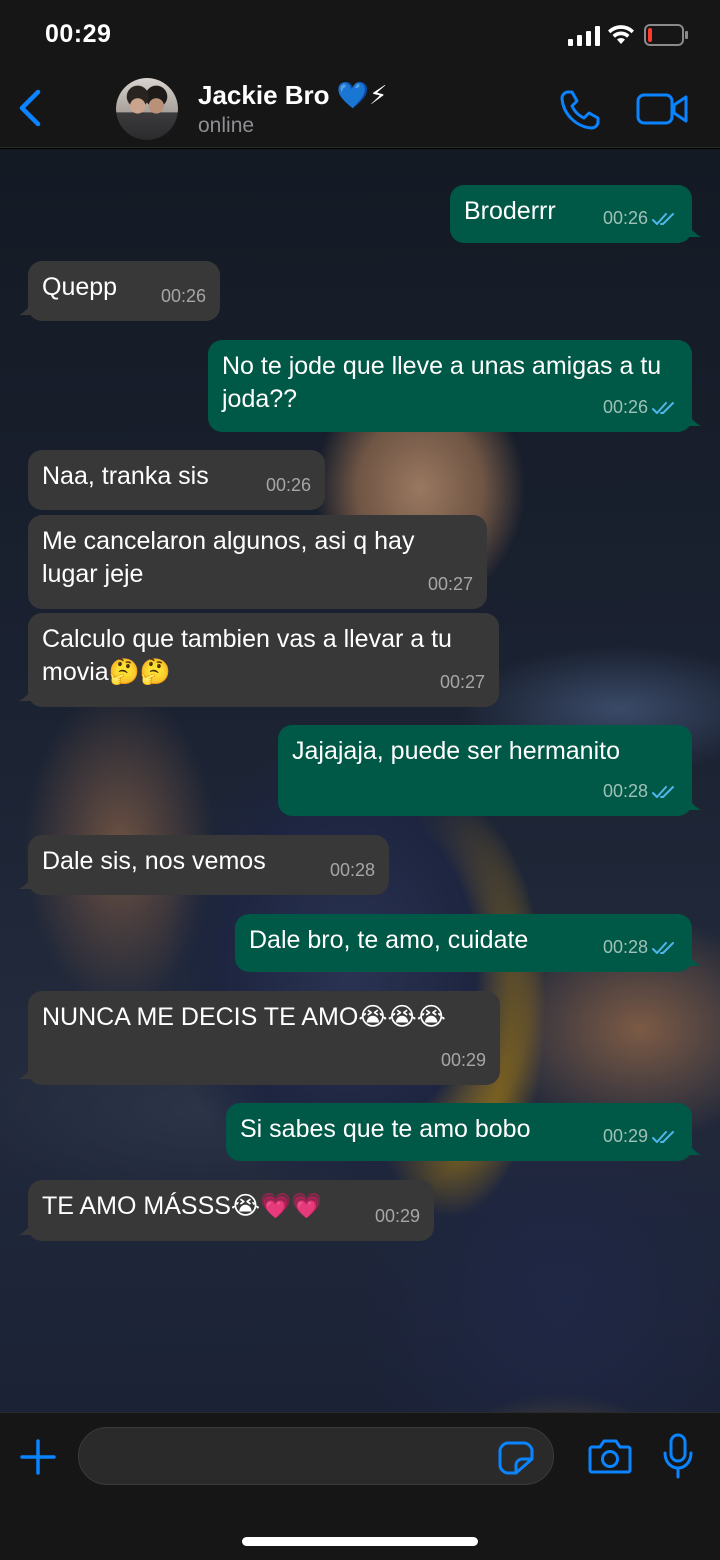 The height and width of the screenshot is (1560, 720). I want to click on home-indicator, so click(360, 1541).